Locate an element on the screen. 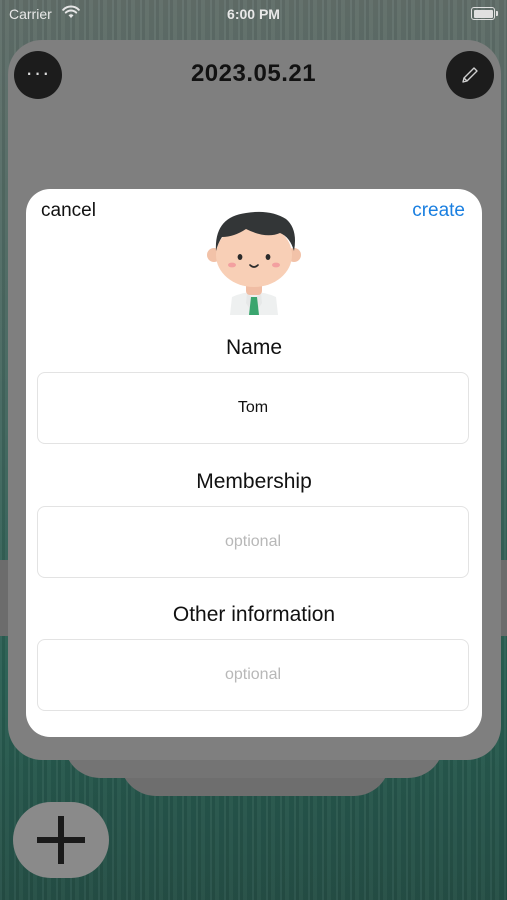  name-label: Name is located at coordinates (254, 347).